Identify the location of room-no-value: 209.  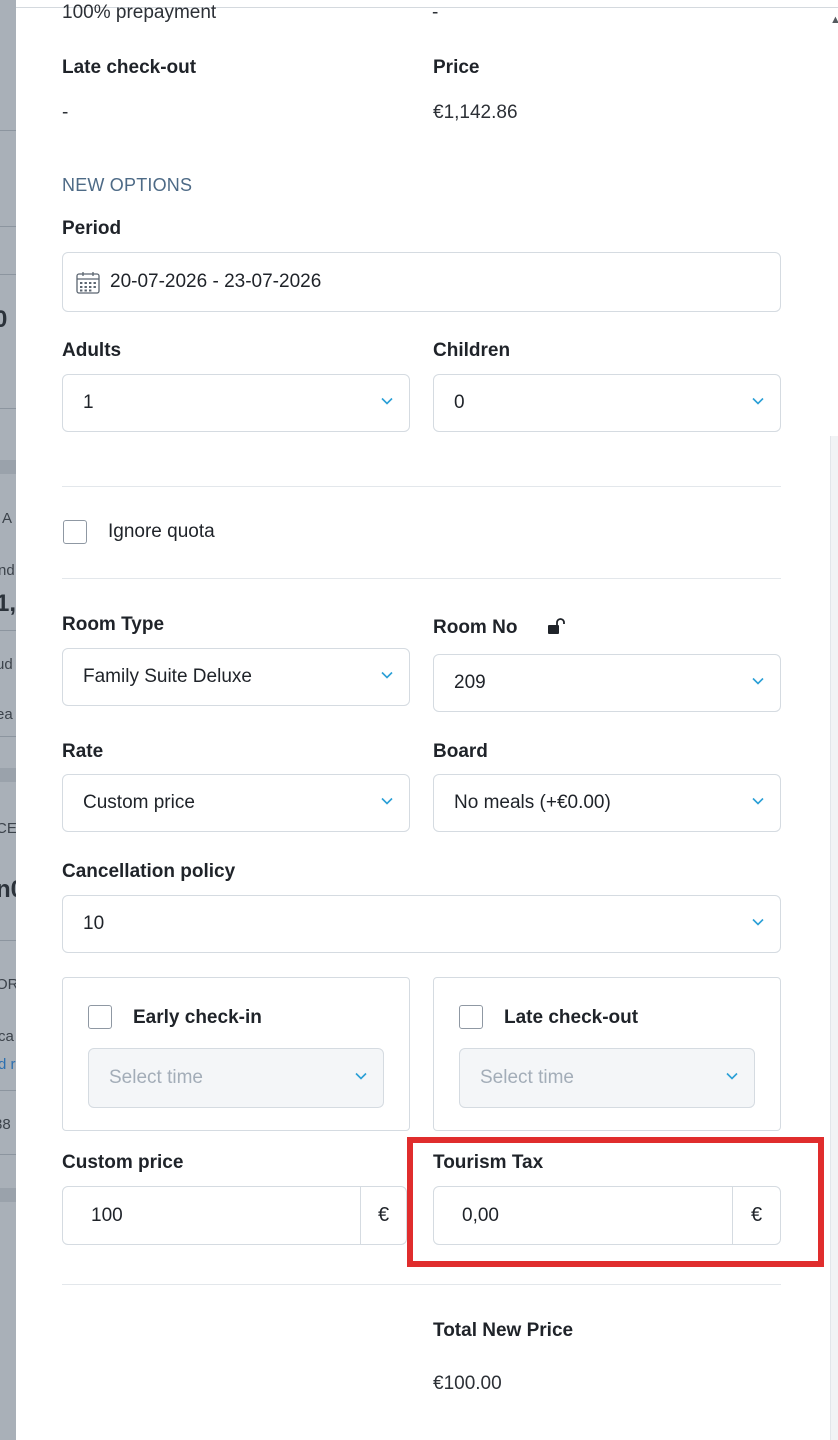
(470, 682).